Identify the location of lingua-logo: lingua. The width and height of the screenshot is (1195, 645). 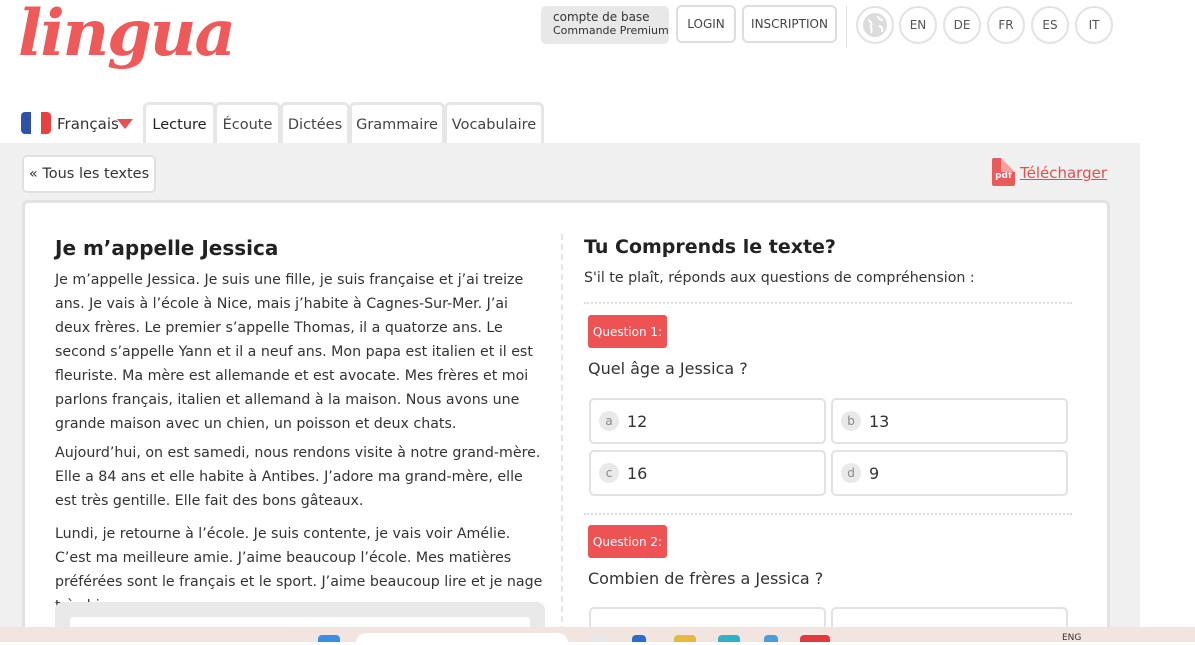
(127, 34).